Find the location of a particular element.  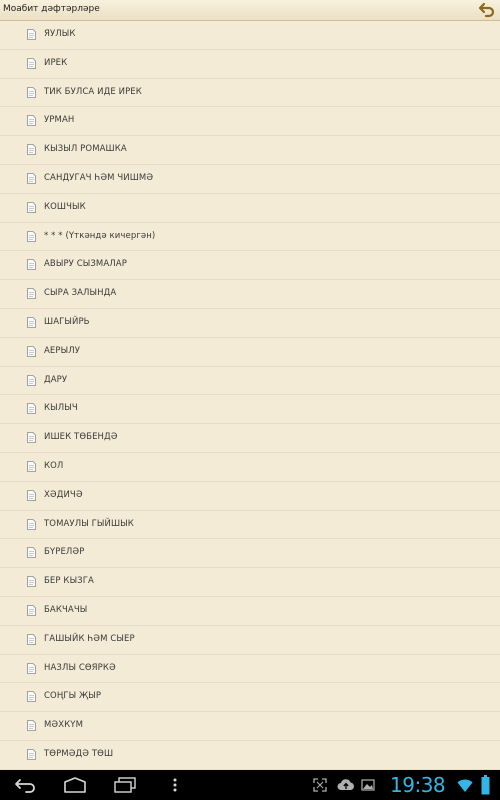

list-item-label: САНДУГАЧ ҺӘМ ЧИШМӘ is located at coordinates (99, 177).